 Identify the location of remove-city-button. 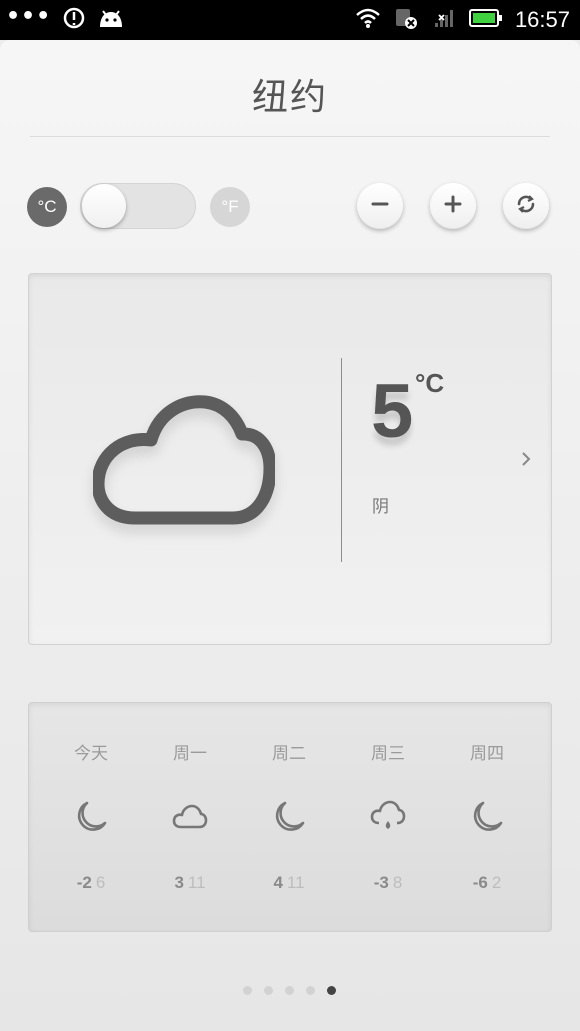
(380, 206).